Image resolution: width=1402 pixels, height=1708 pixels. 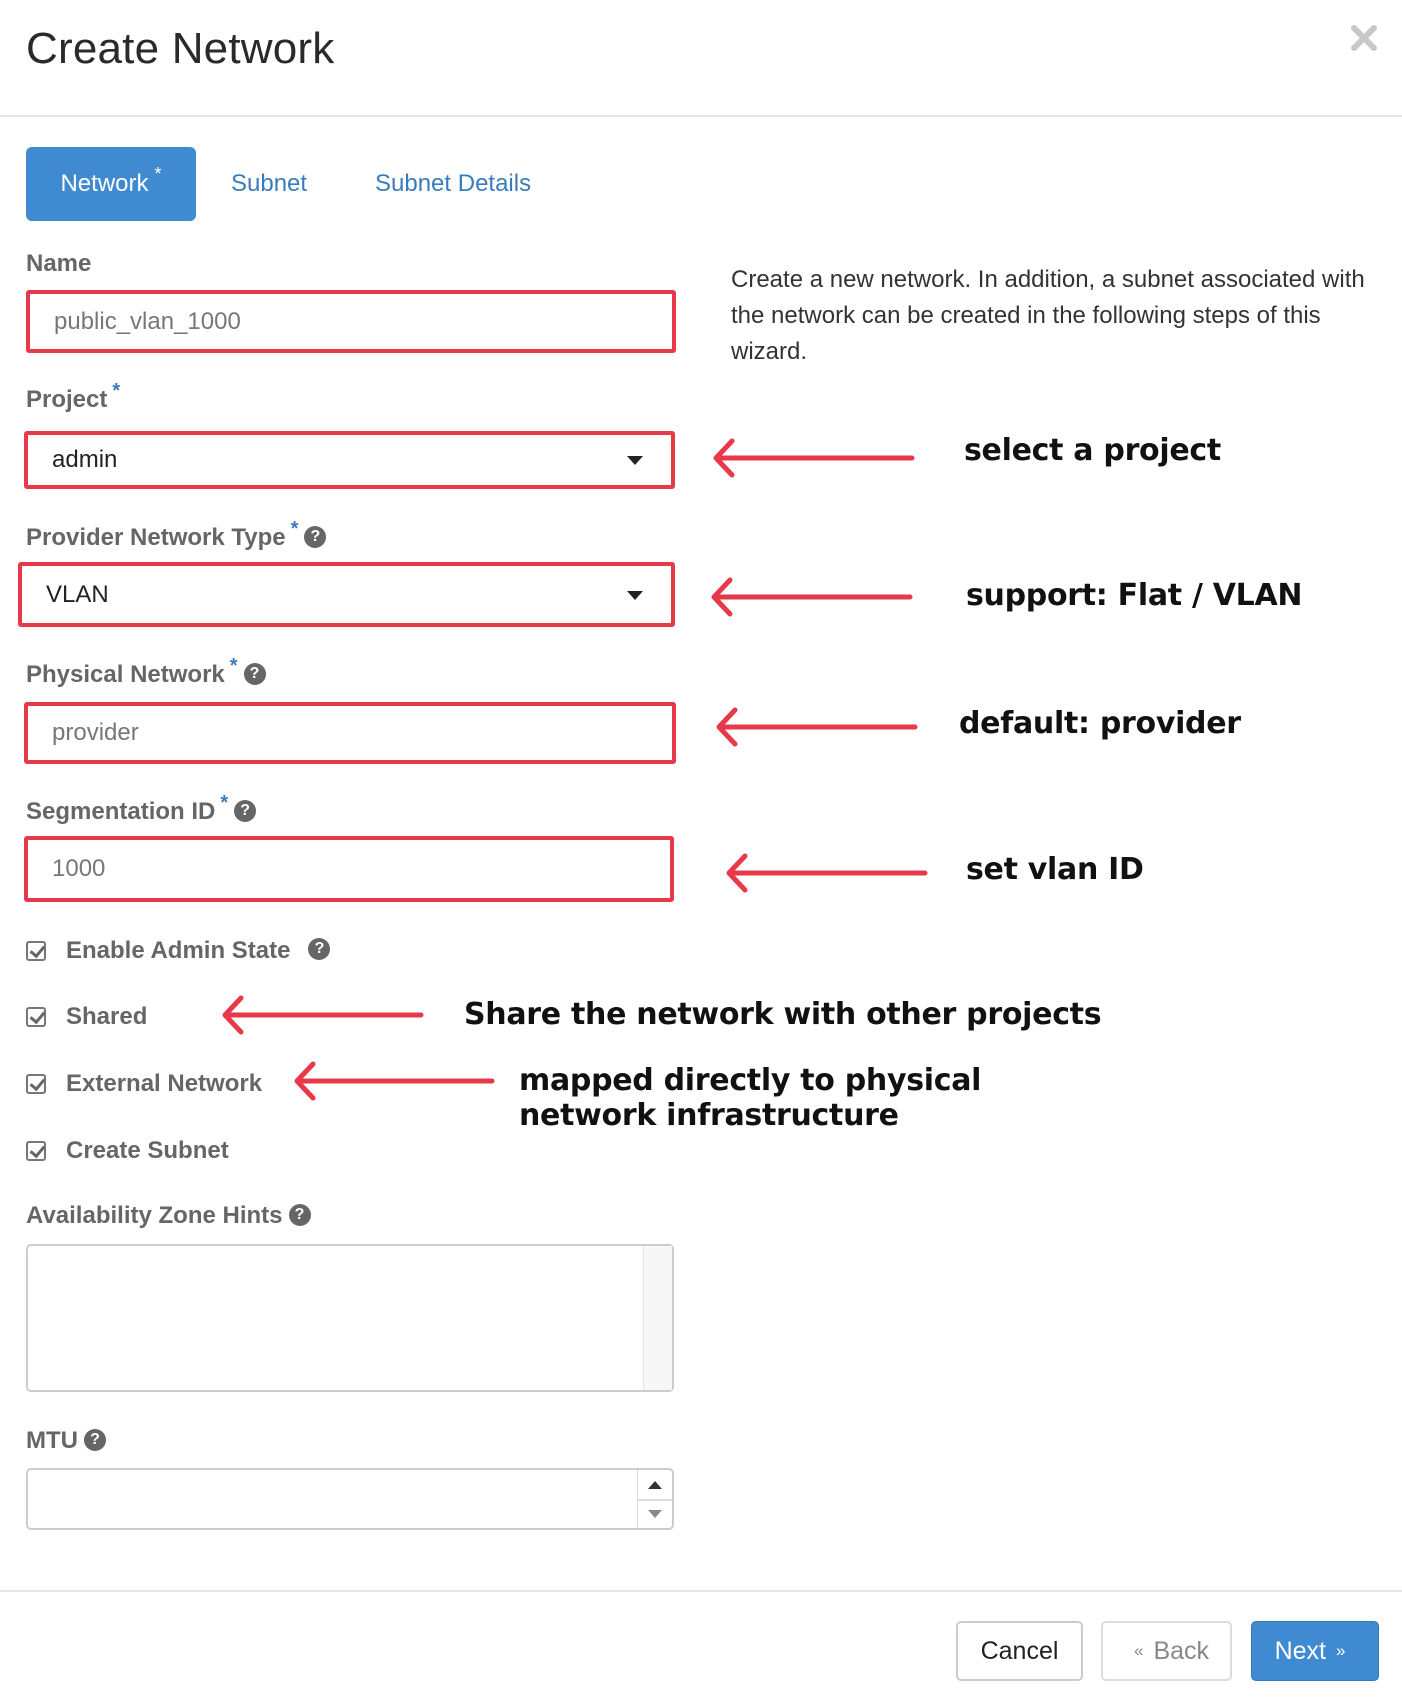 What do you see at coordinates (1134, 595) in the screenshot?
I see `annotation-provider-network-type: support: Flat / VLAN` at bounding box center [1134, 595].